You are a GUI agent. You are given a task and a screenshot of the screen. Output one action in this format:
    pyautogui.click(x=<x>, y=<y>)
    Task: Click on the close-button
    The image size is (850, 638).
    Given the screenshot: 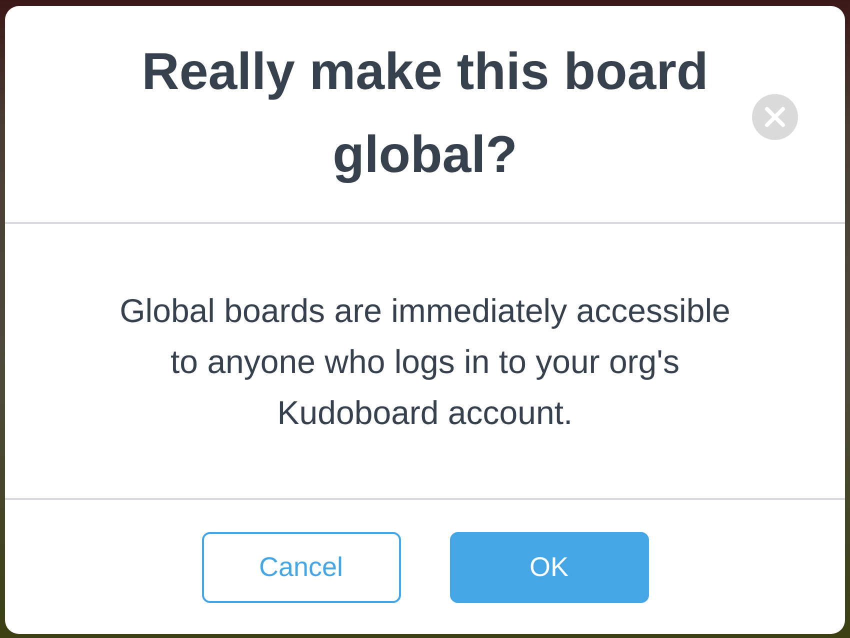 What is the action you would take?
    pyautogui.click(x=775, y=117)
    